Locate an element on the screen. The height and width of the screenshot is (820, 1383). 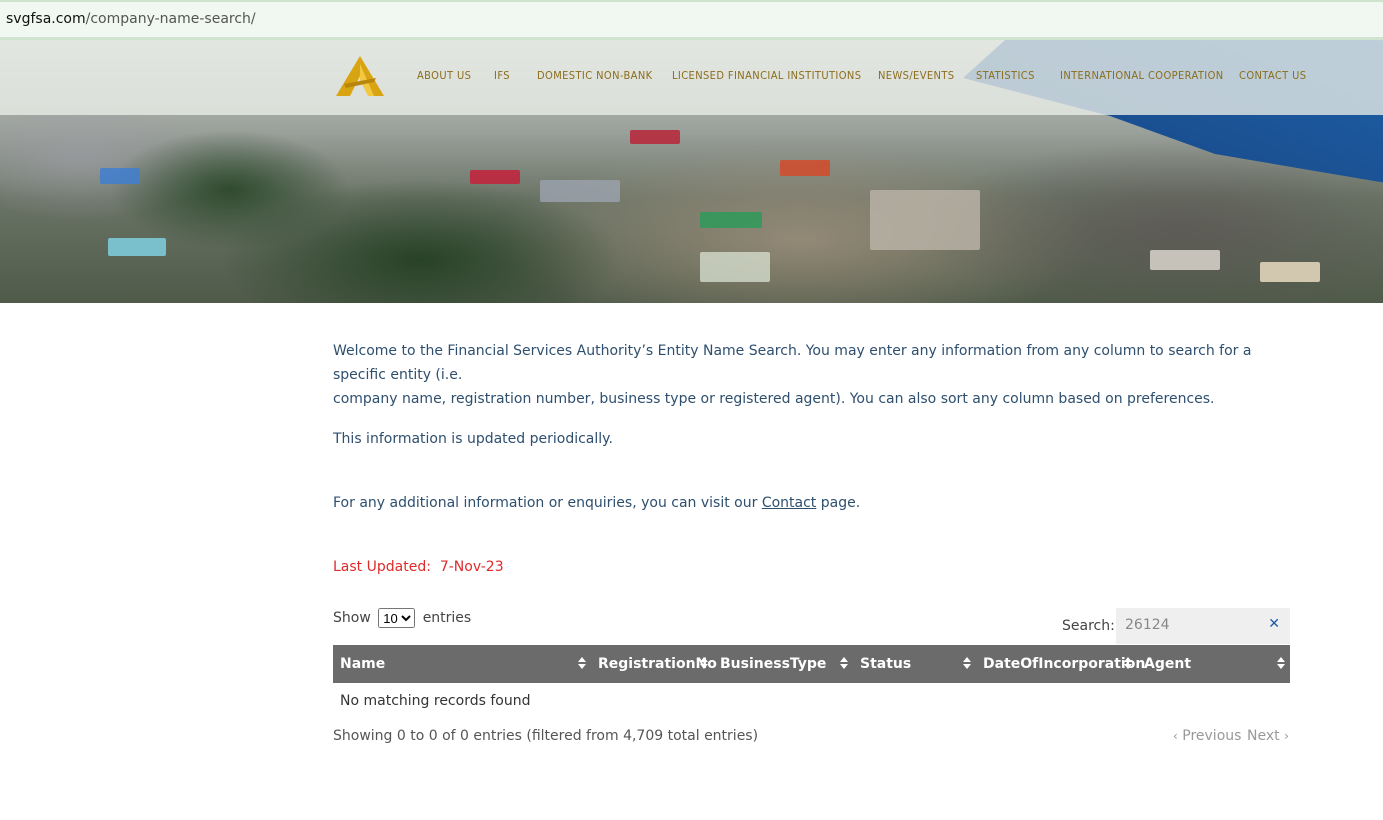
chevron-left-icon: ‹ is located at coordinates (1175, 736).